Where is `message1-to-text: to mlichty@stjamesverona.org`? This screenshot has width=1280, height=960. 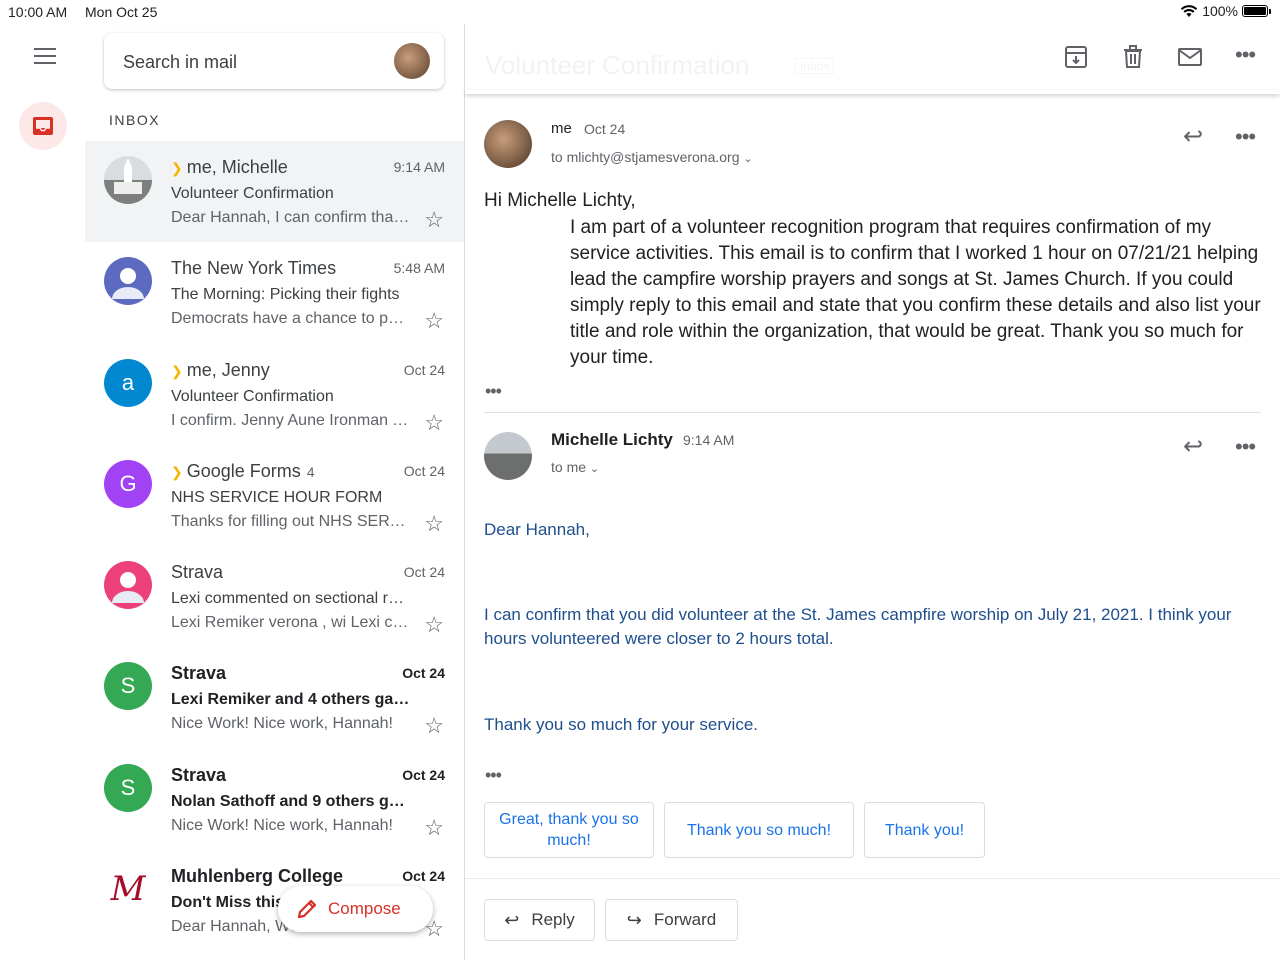 message1-to-text: to mlichty@stjamesverona.org is located at coordinates (645, 157).